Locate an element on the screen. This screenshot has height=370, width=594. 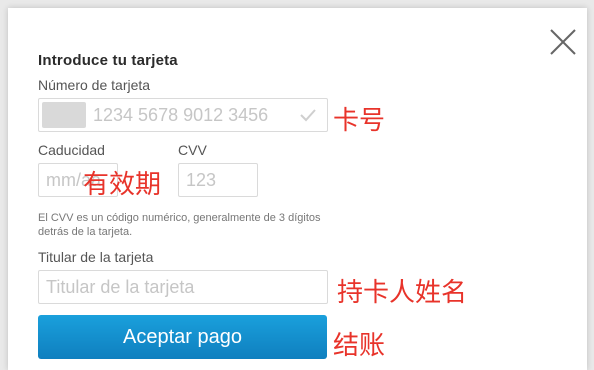
cvv-label: CVV is located at coordinates (192, 150).